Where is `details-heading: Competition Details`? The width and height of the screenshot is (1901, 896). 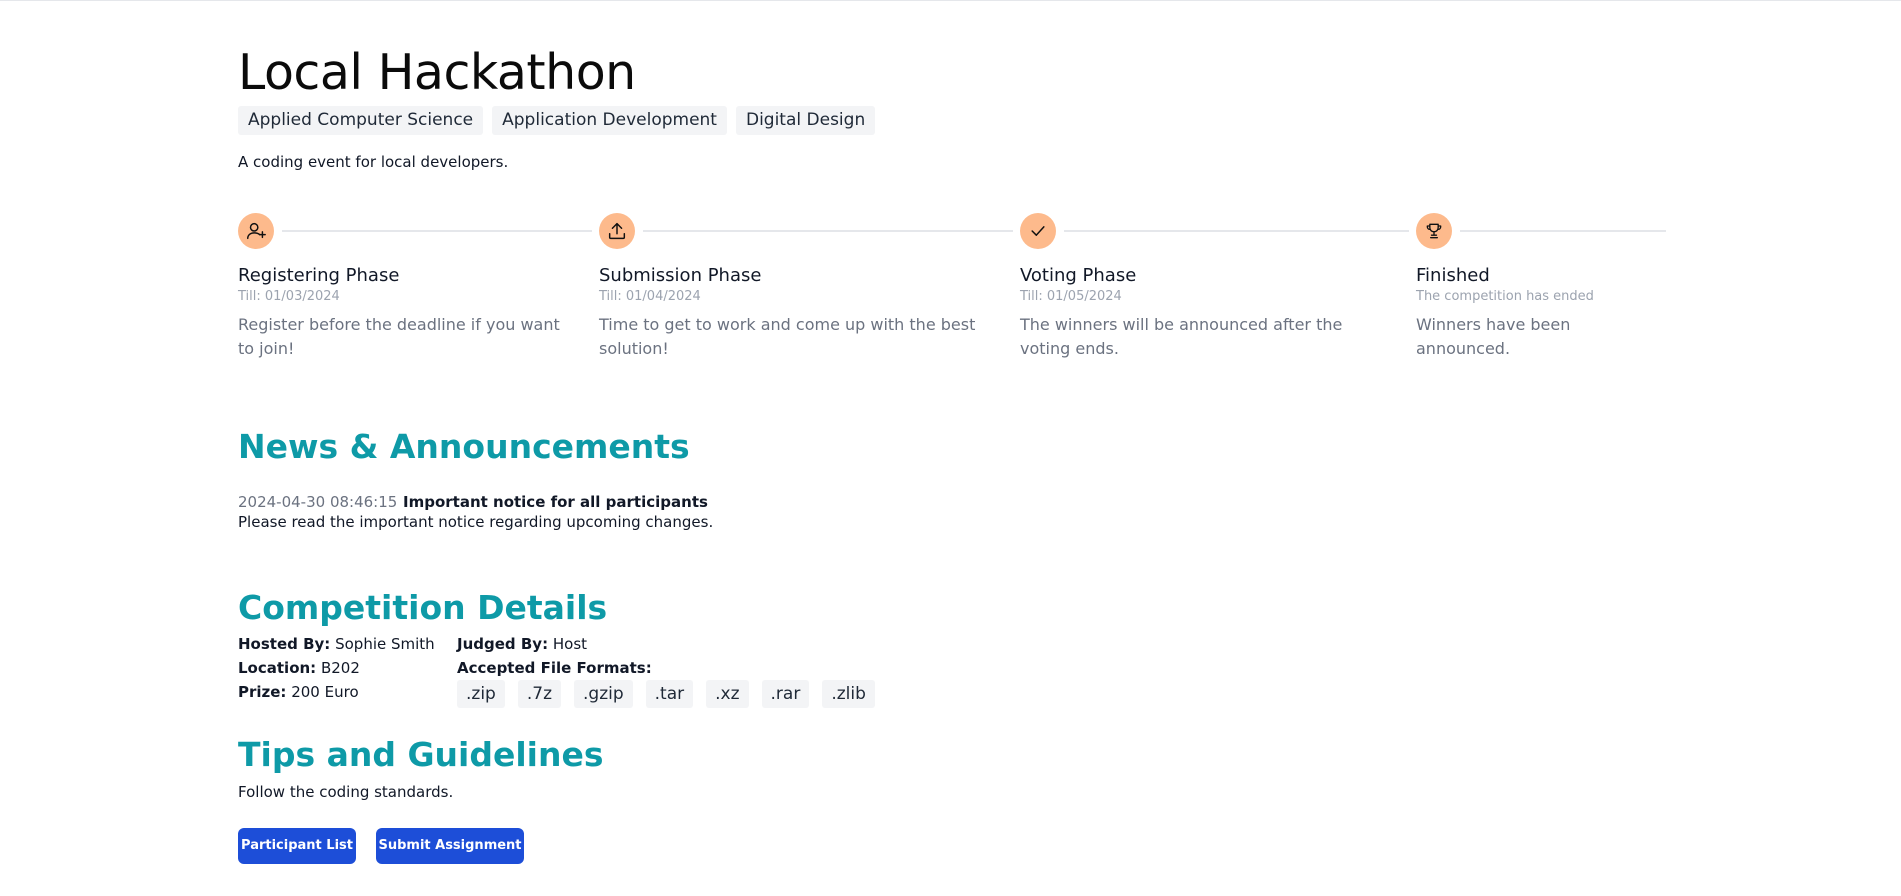
details-heading: Competition Details is located at coordinates (423, 607).